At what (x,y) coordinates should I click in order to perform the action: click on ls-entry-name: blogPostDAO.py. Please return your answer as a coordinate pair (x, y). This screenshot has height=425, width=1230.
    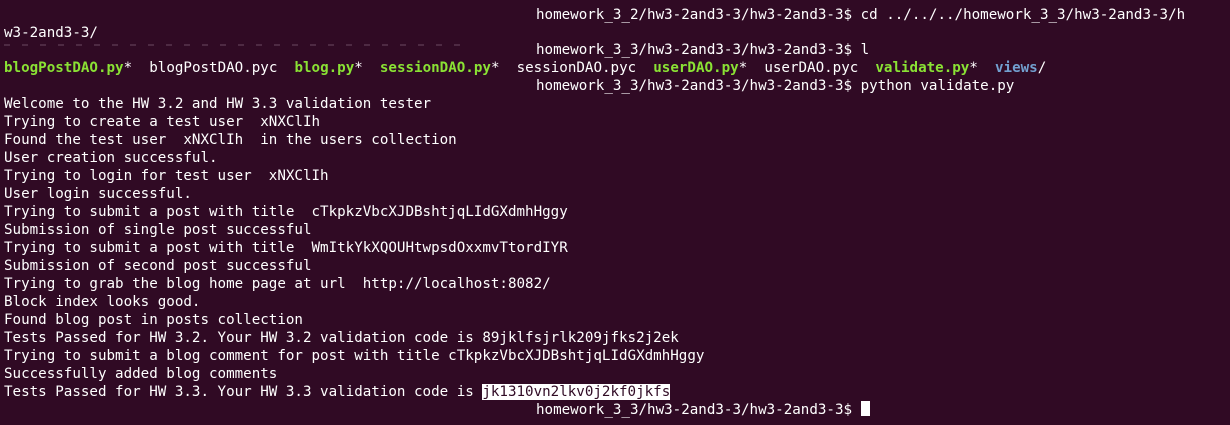
    Looking at the image, I should click on (64, 68).